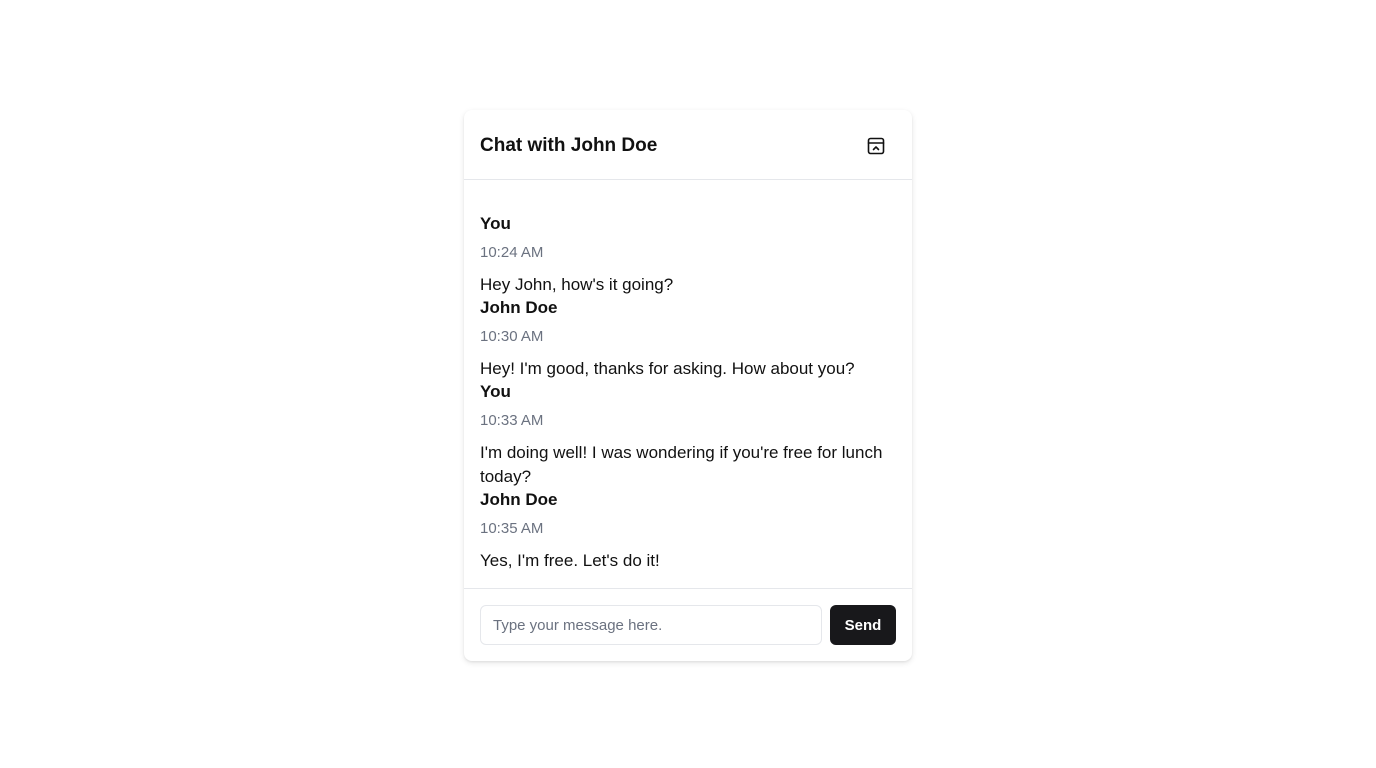 The height and width of the screenshot is (768, 1376). Describe the element at coordinates (688, 255) in the screenshot. I see `message-item: You 10:24 AM Hey John, how's it going?` at that location.